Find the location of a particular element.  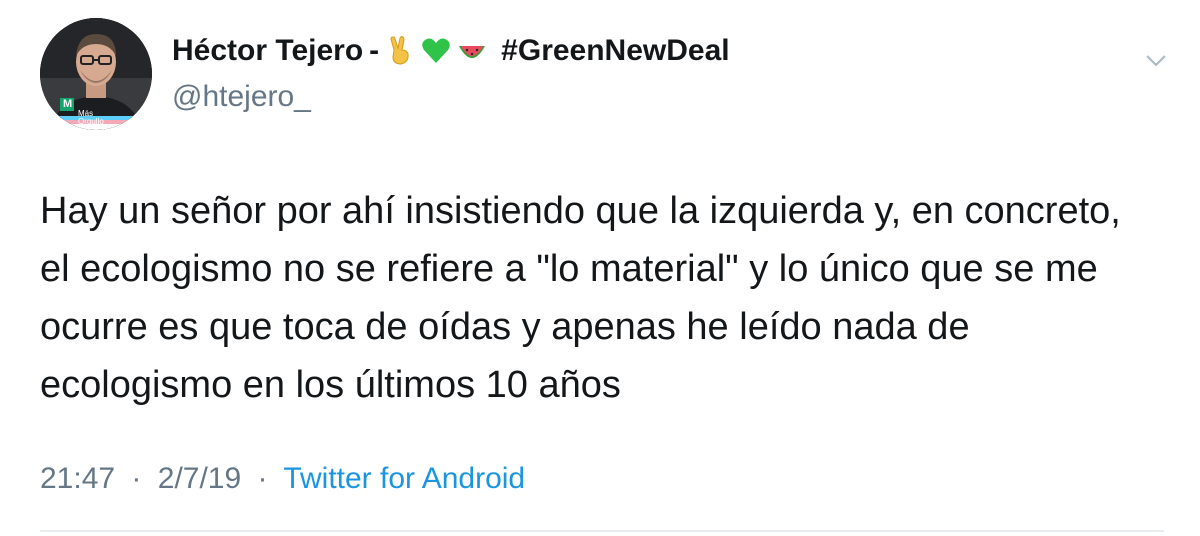

author-handle: @htejero_ is located at coordinates (241, 97).